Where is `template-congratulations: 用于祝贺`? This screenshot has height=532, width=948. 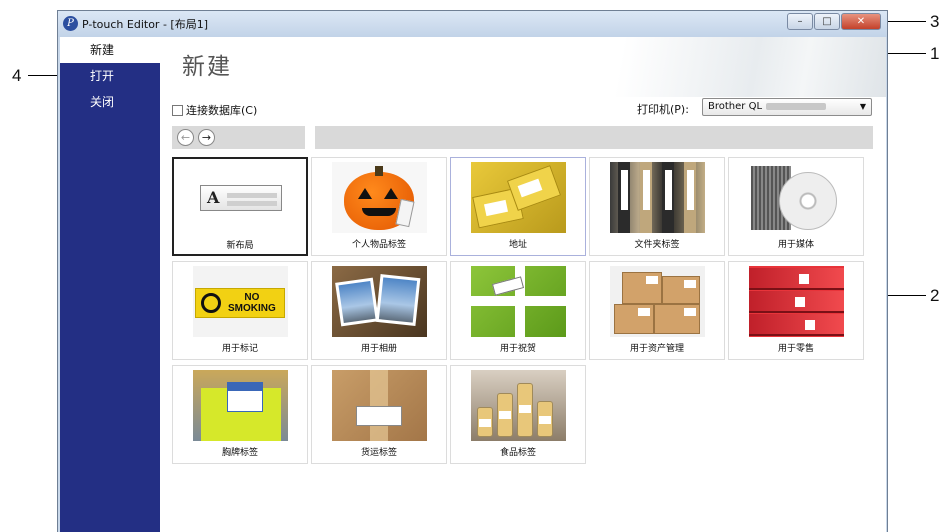
template-congratulations: 用于祝贺 is located at coordinates (518, 310).